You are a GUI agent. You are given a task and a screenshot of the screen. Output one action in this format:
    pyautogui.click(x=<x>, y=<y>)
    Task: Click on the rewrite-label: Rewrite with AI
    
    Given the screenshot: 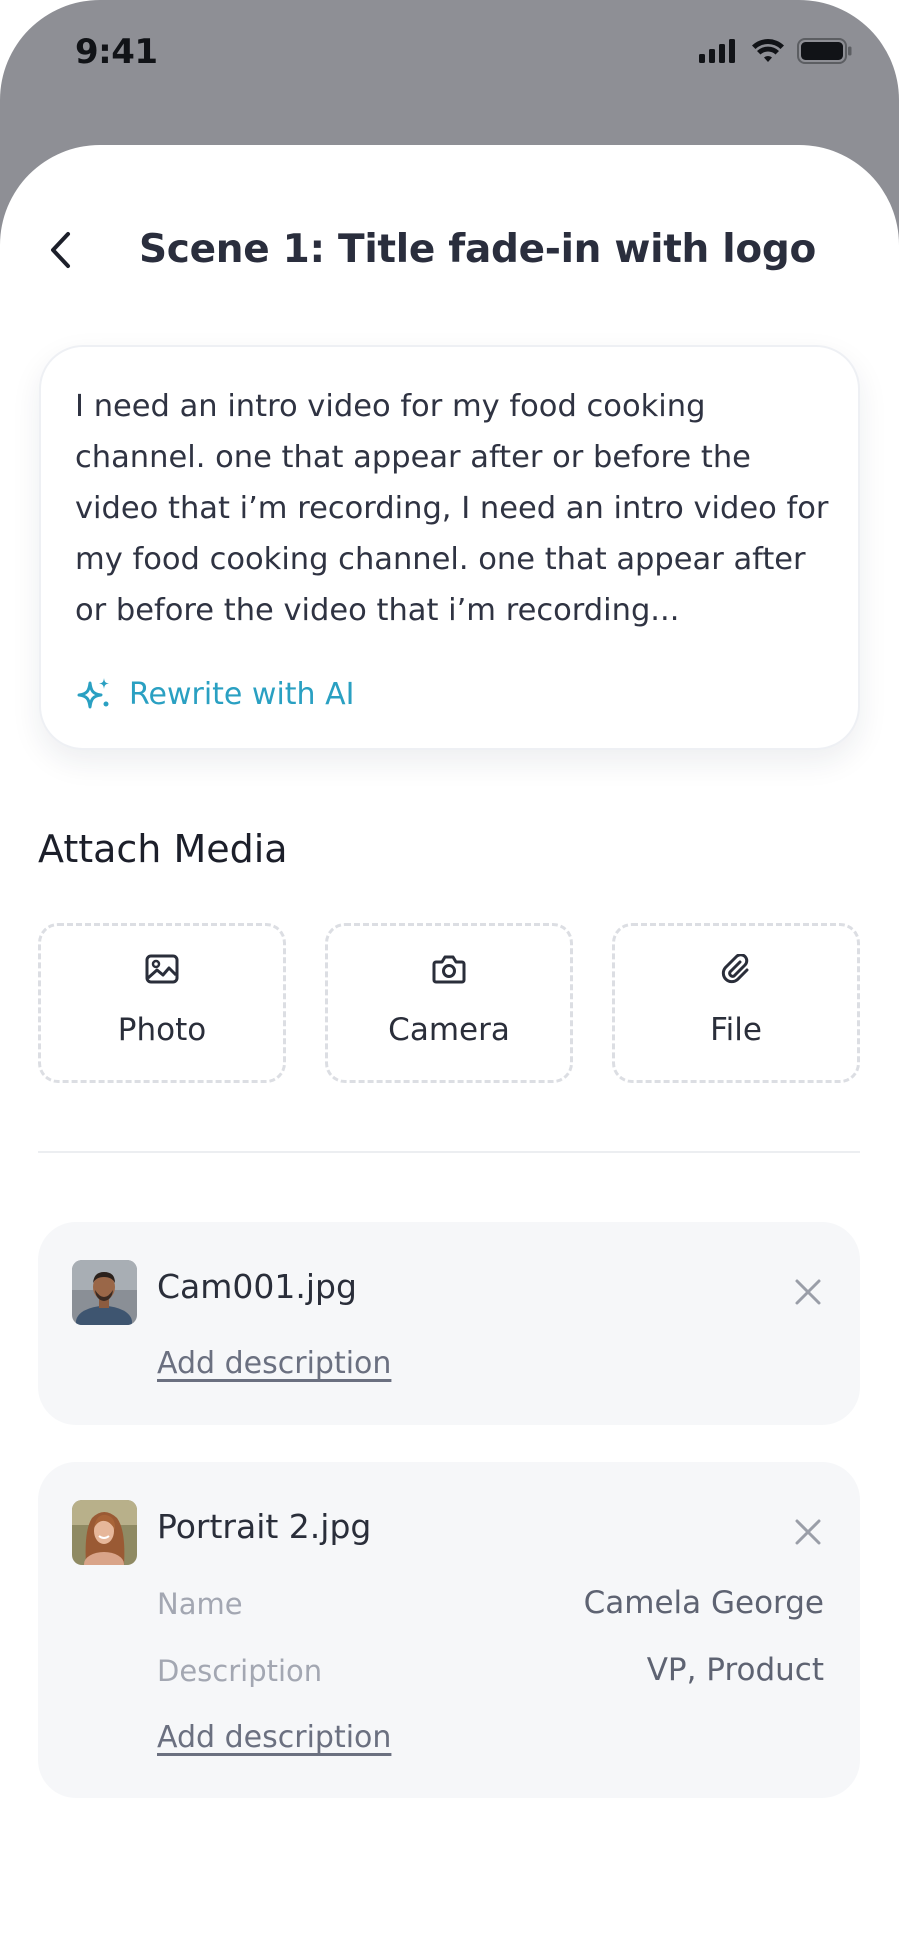 What is the action you would take?
    pyautogui.click(x=242, y=694)
    